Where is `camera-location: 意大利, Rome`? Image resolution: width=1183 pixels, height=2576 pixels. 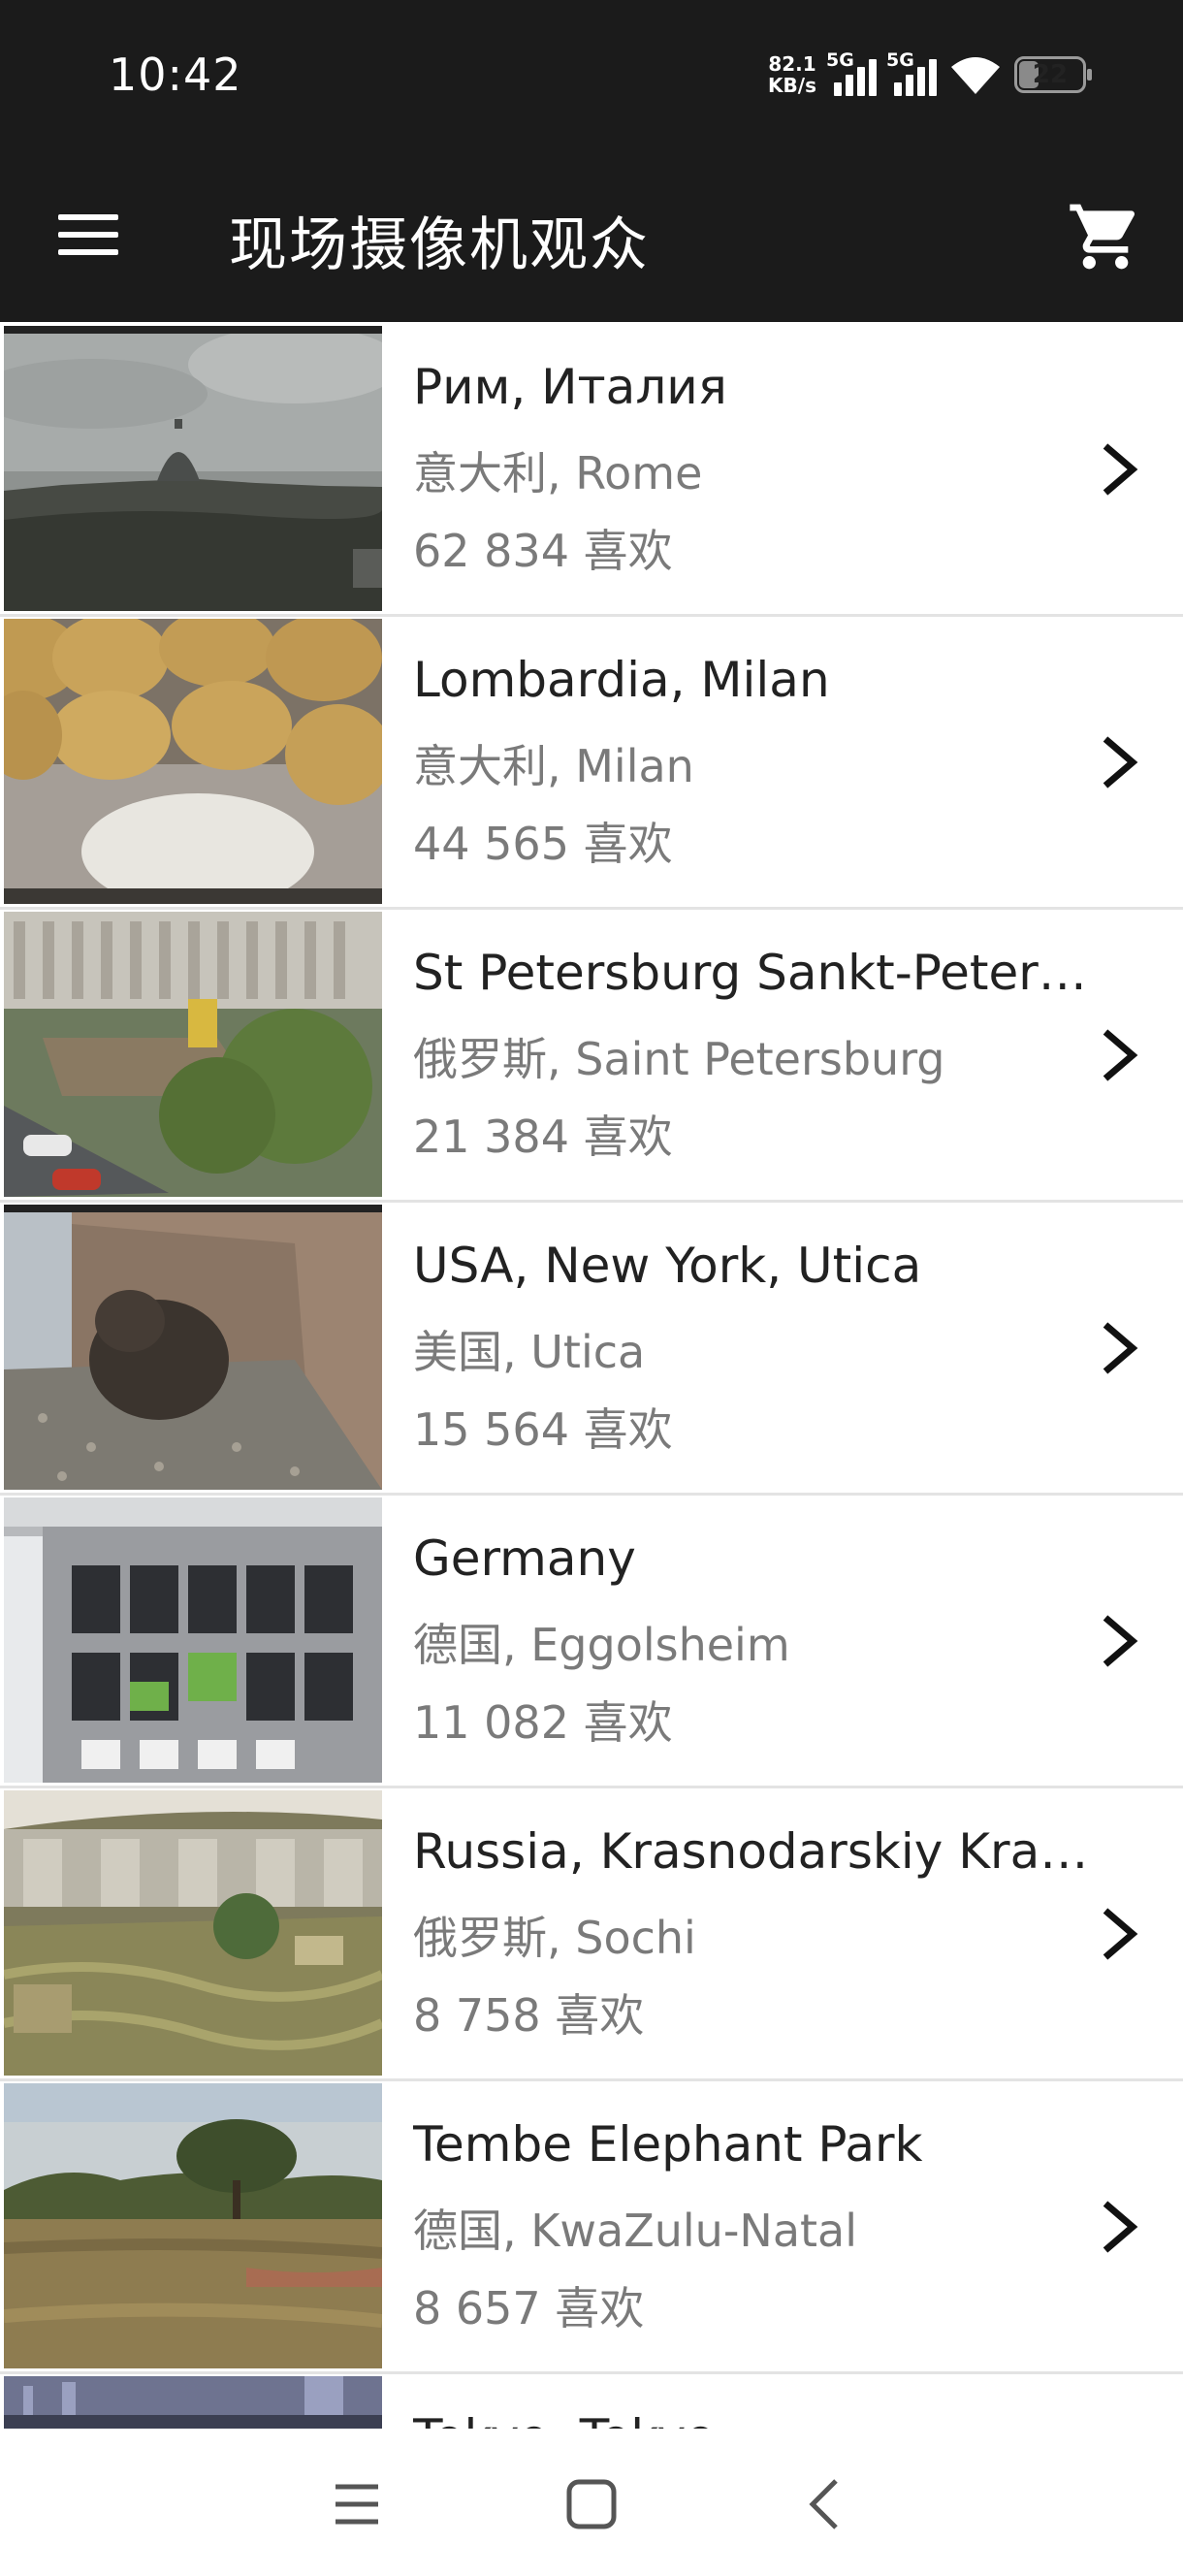
camera-location: 意大利, Rome is located at coordinates (558, 473).